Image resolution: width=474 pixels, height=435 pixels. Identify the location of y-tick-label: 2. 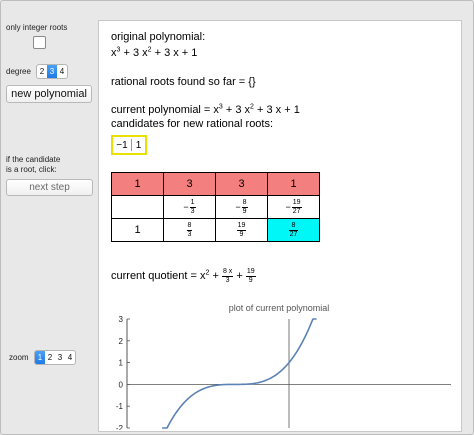
(121, 341).